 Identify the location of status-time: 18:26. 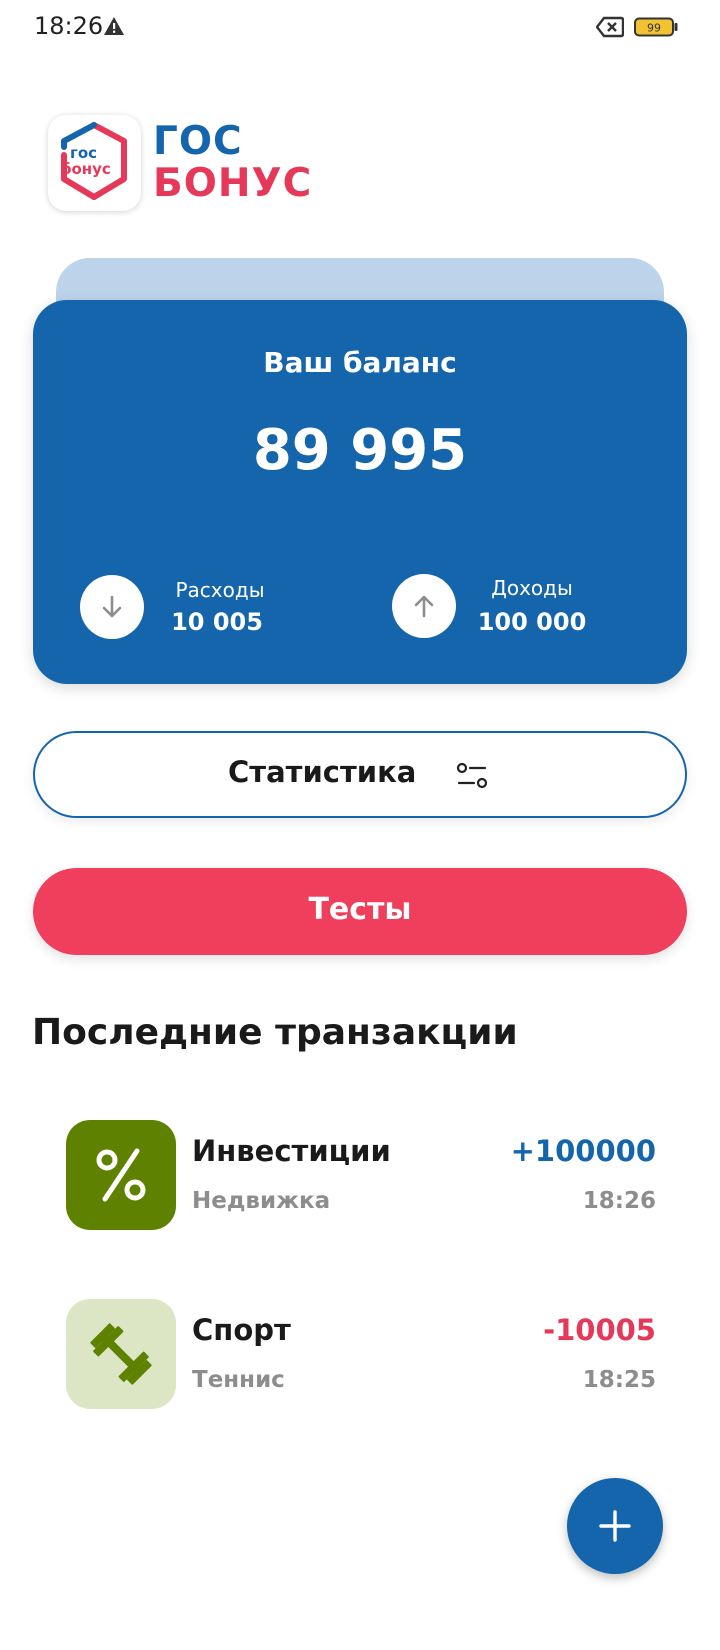
(69, 26).